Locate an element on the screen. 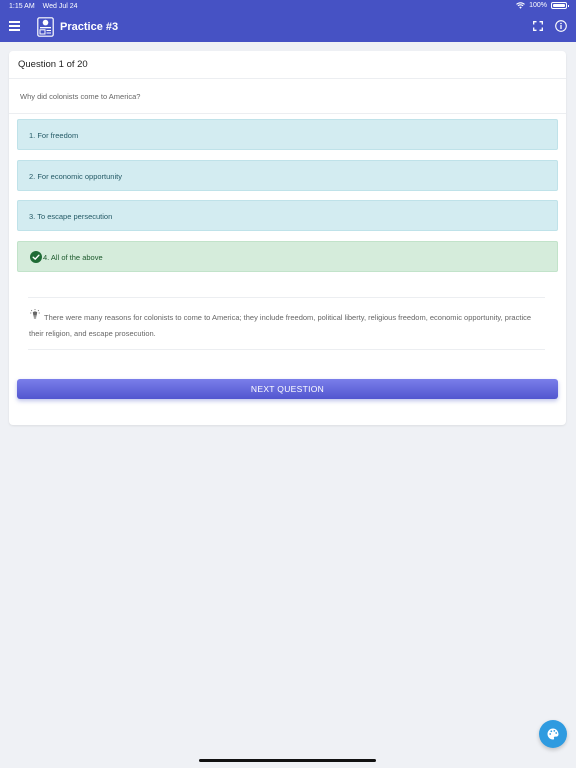 The width and height of the screenshot is (576, 768). palette-button is located at coordinates (553, 734).